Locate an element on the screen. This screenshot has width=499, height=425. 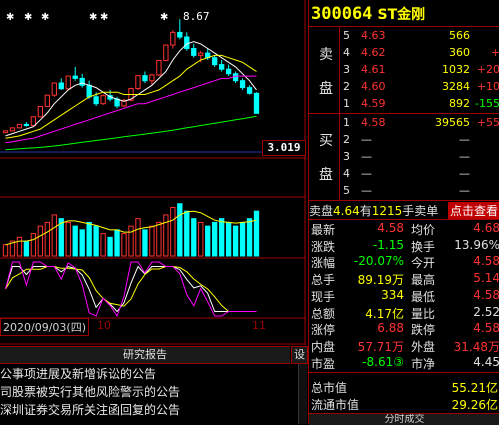
bid-row: 4 — — is located at coordinates (404, 174).